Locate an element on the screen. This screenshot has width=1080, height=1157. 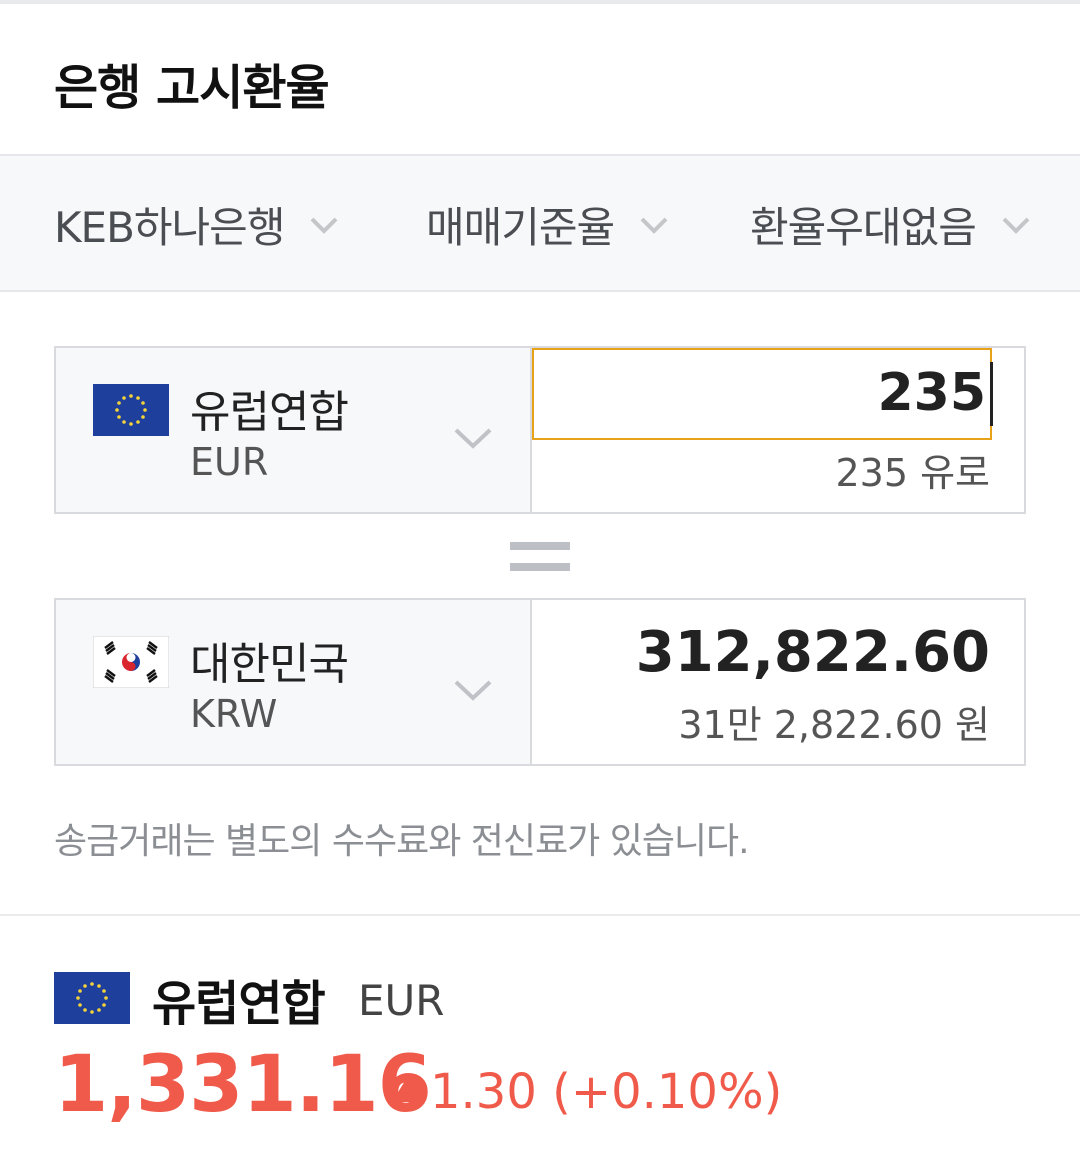
rate-currency-code: EUR is located at coordinates (401, 1000).